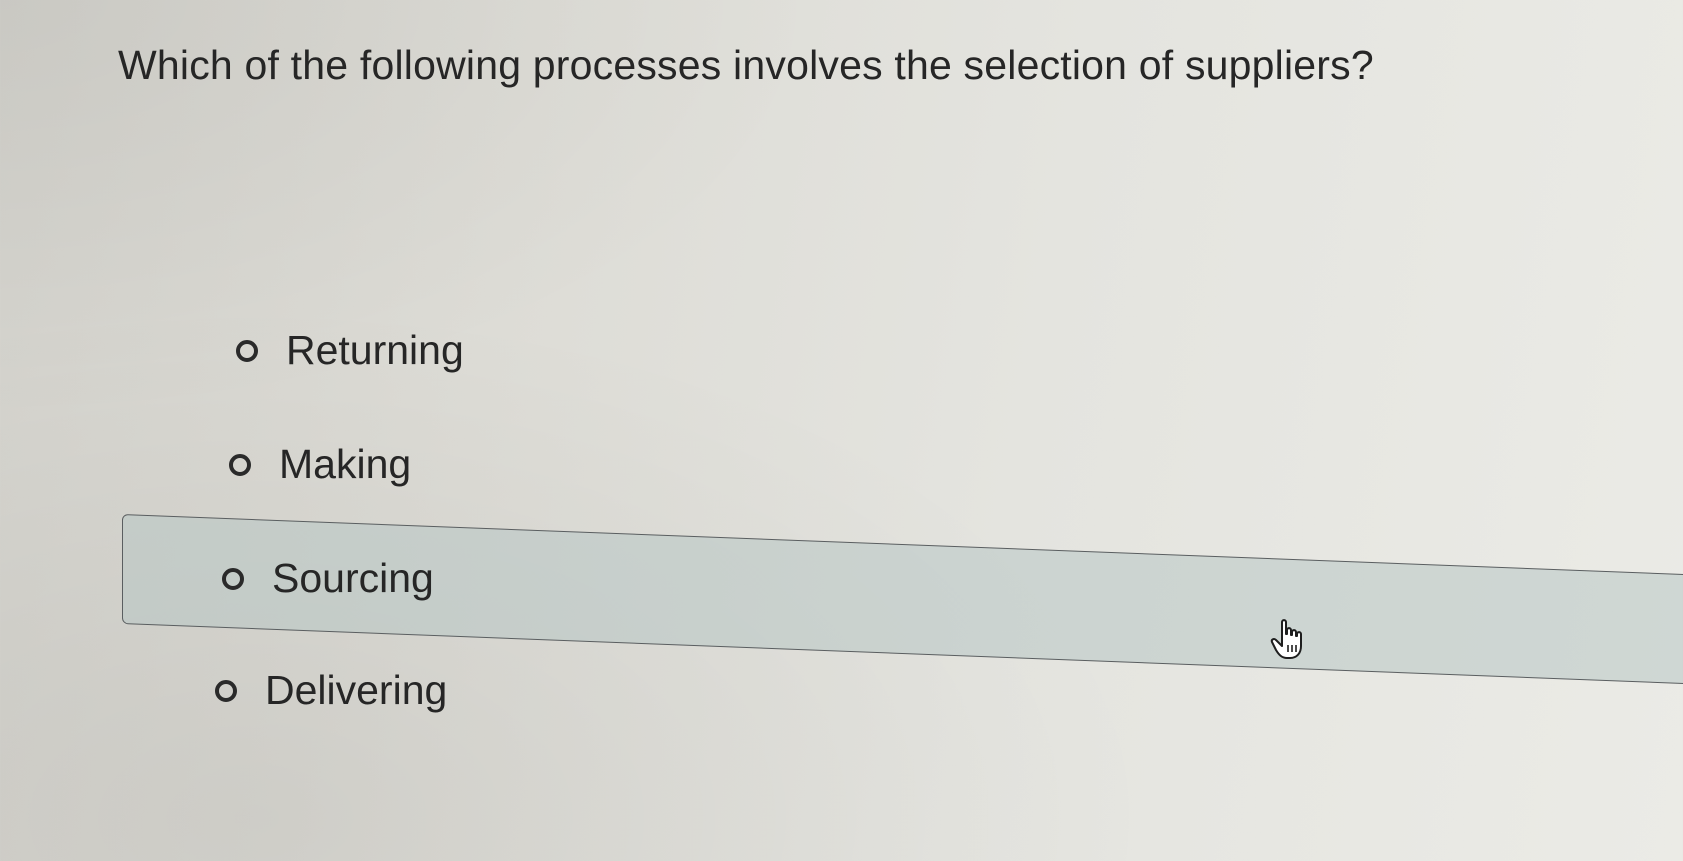  I want to click on option-label-returning: Returning, so click(375, 350).